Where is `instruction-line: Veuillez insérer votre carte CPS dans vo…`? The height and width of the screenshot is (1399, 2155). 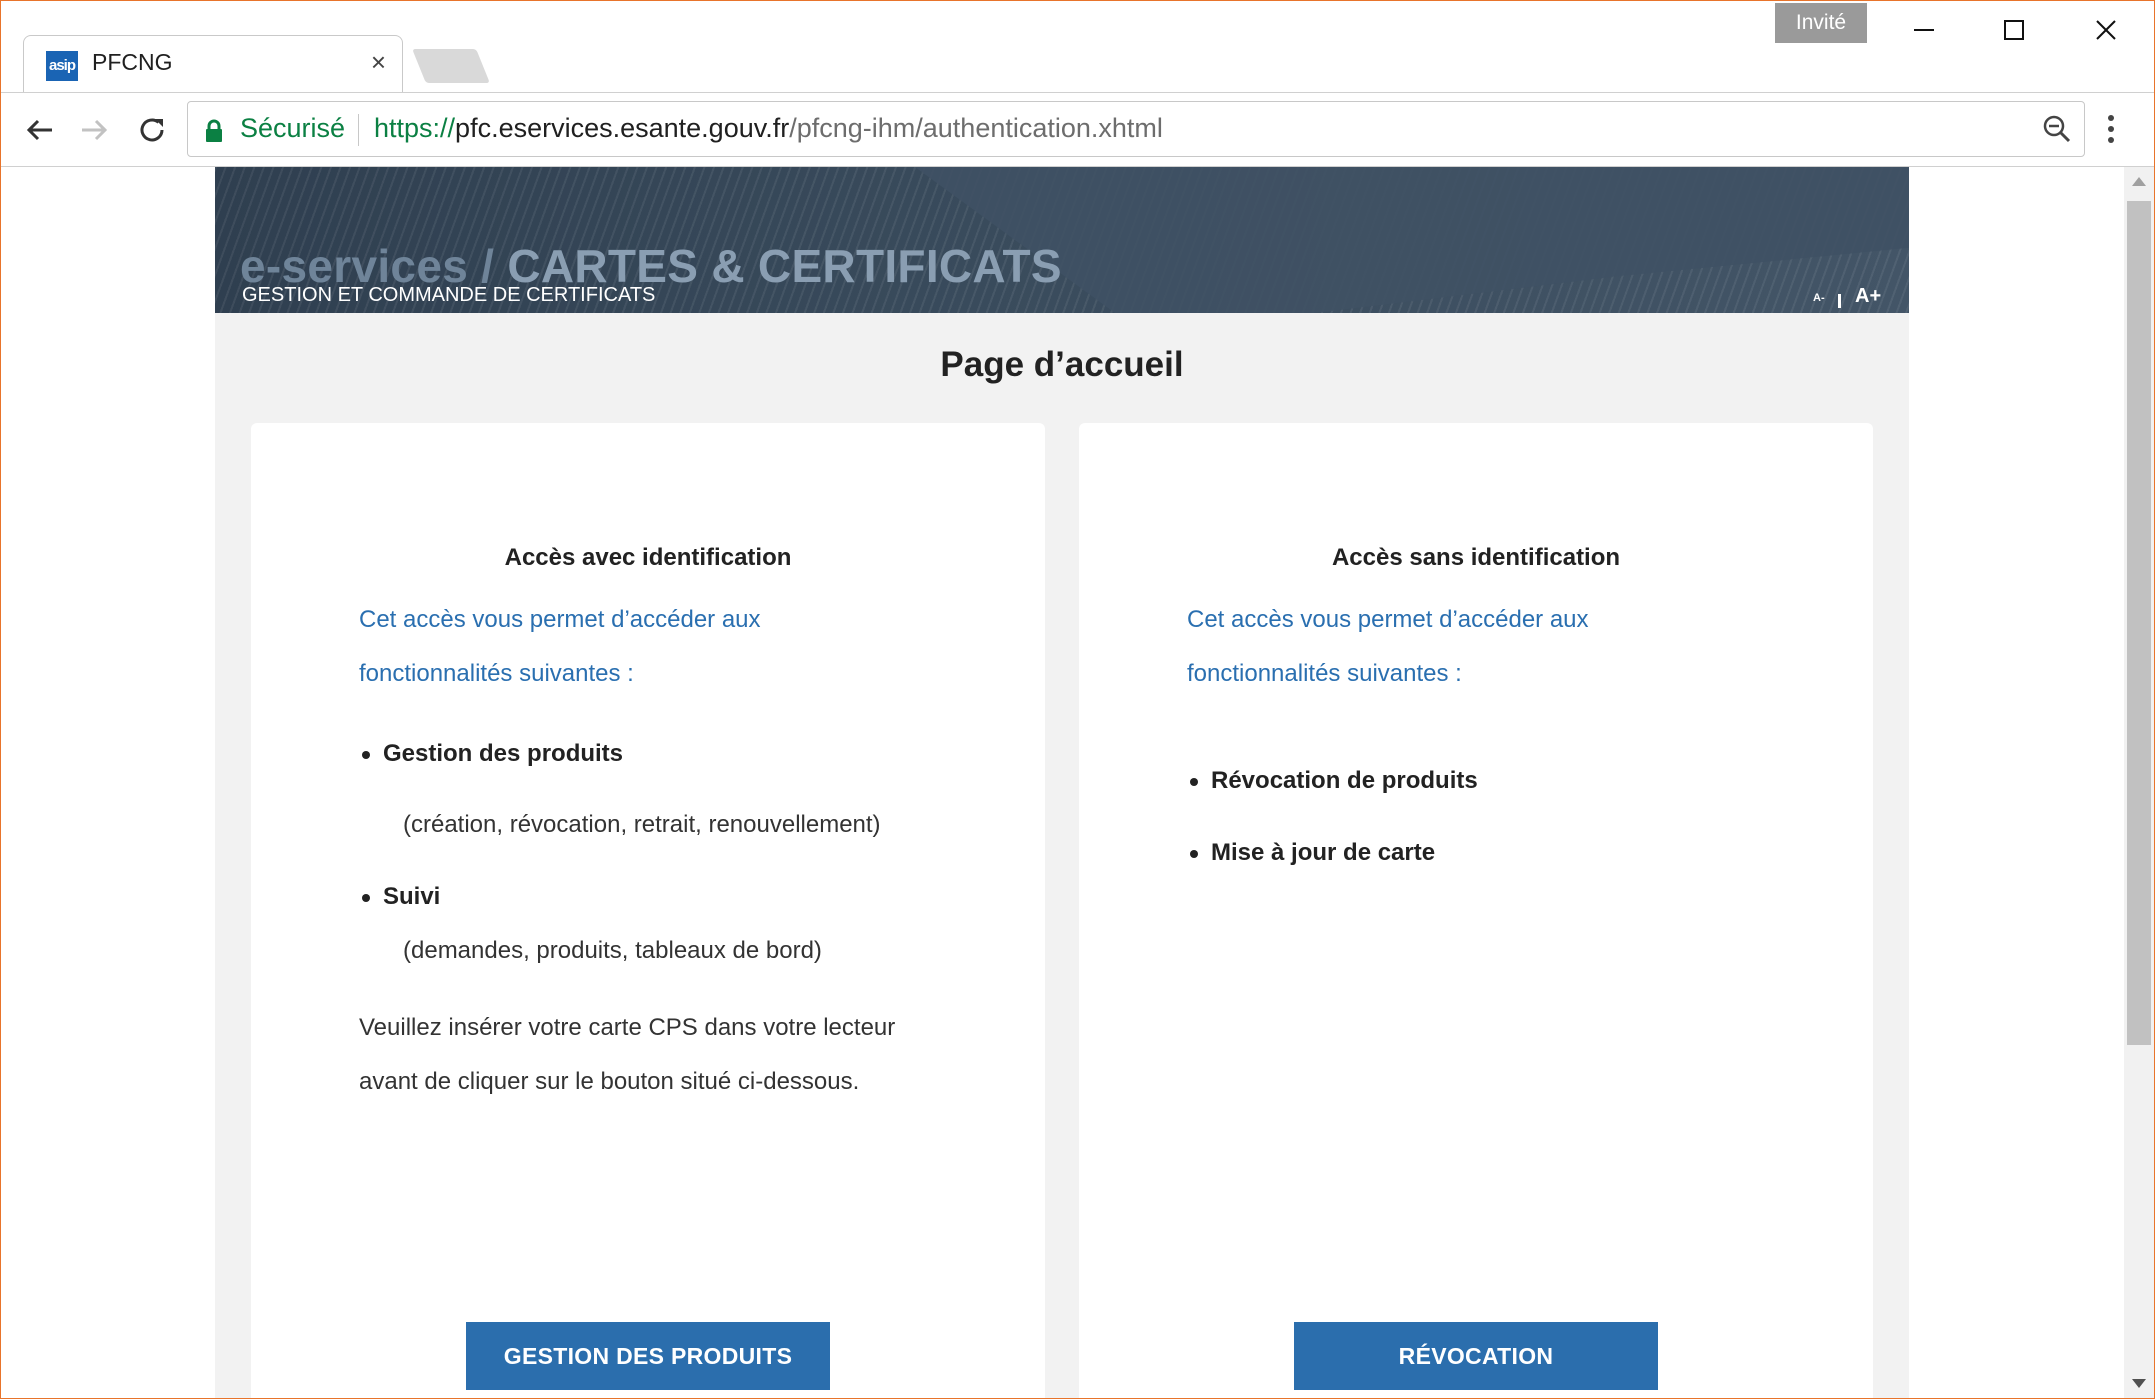 instruction-line: Veuillez insérer votre carte CPS dans vo… is located at coordinates (627, 1027).